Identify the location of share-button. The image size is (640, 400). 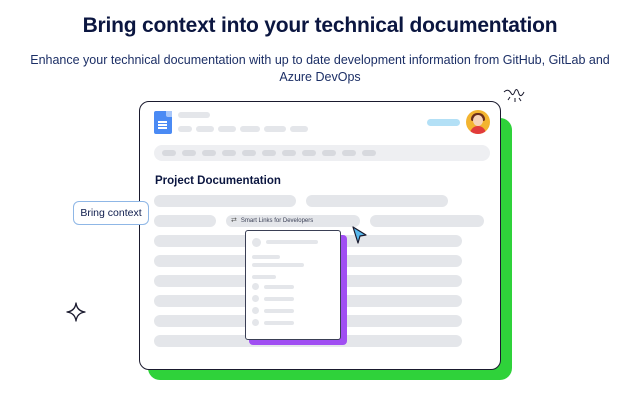
(443, 122).